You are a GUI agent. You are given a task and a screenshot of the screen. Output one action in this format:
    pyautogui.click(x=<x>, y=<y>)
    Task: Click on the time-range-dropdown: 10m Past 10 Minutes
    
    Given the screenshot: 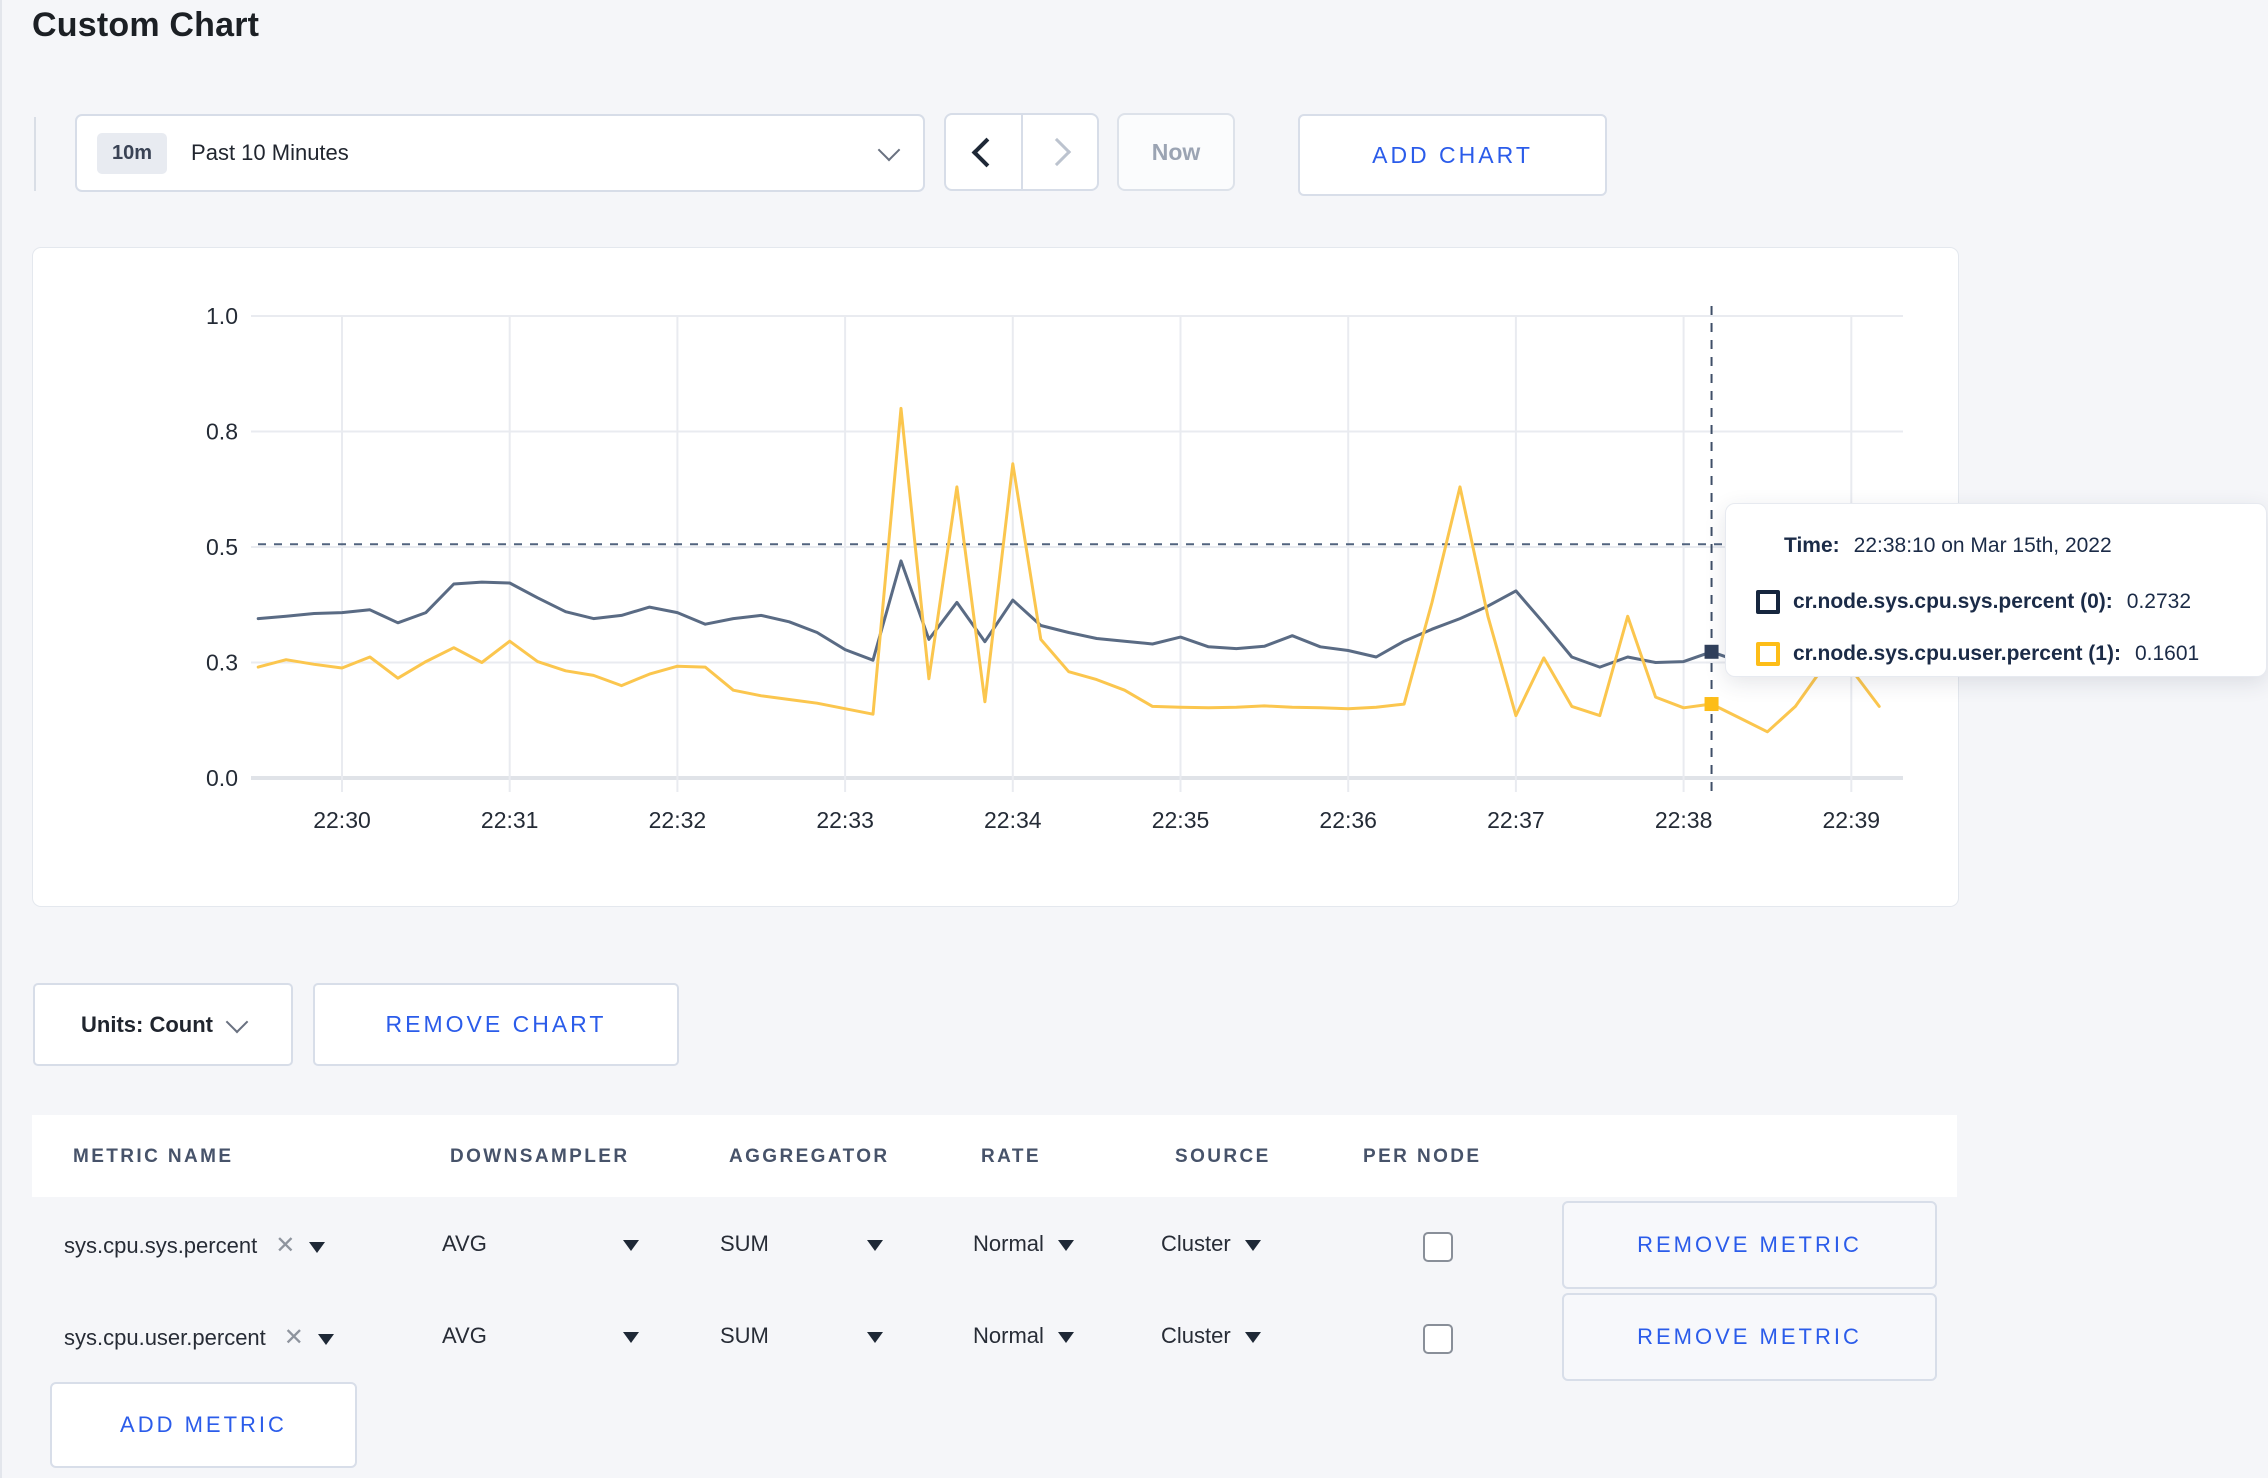 What is the action you would take?
    pyautogui.click(x=500, y=153)
    